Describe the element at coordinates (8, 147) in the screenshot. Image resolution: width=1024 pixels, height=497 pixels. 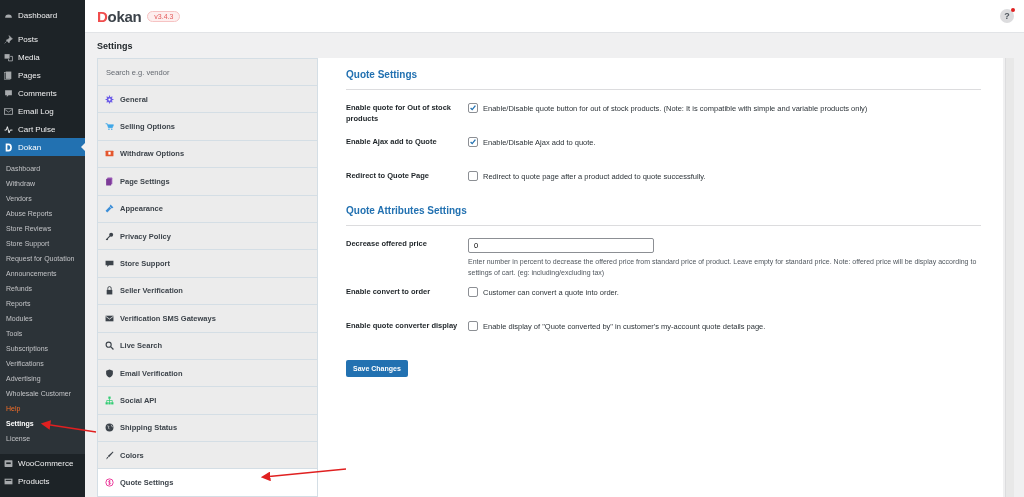
I see `dokan-icon` at that location.